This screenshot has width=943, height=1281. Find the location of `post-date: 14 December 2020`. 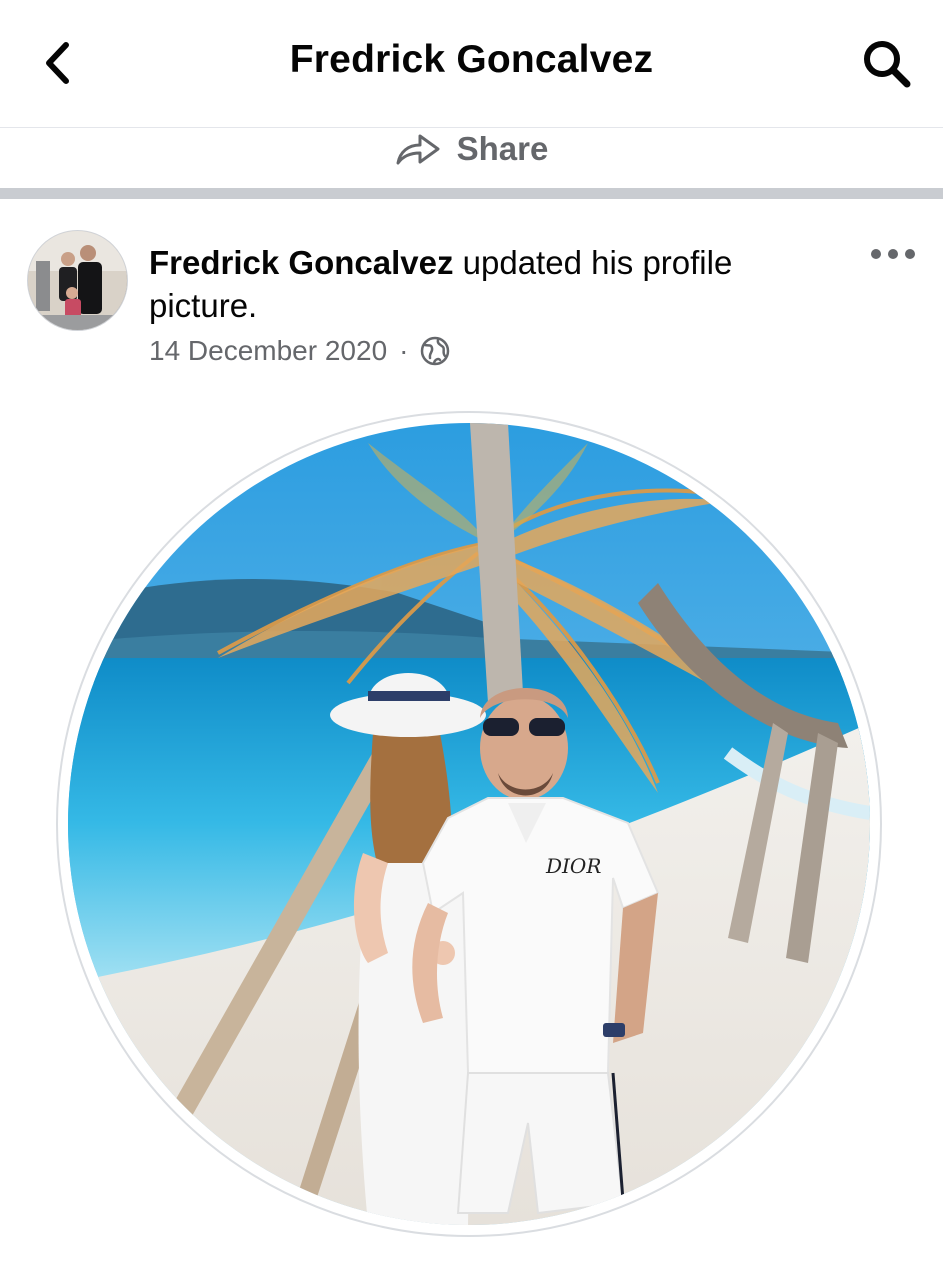

post-date: 14 December 2020 is located at coordinates (268, 351).